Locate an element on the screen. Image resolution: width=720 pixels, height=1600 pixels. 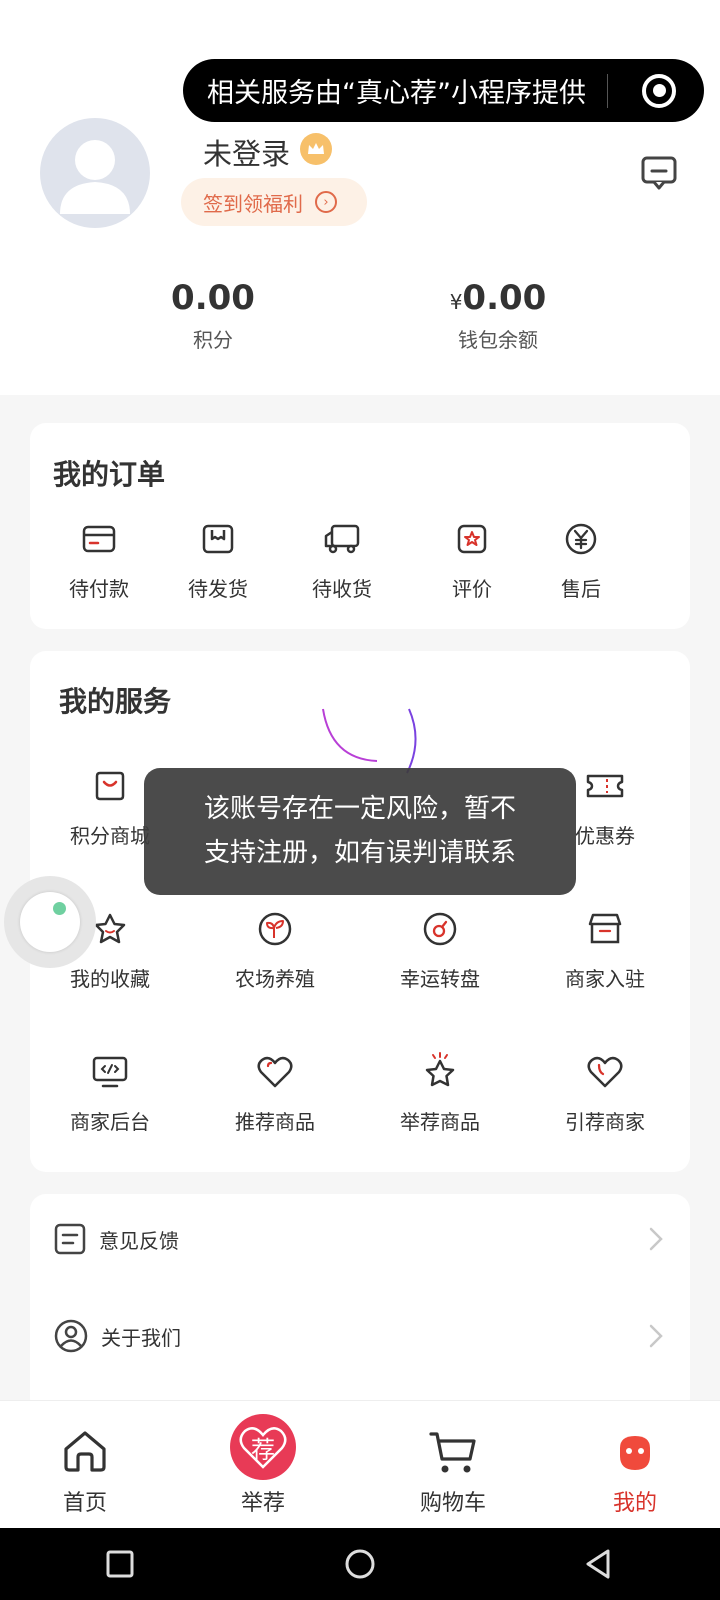
sprout-icon is located at coordinates (275, 929).